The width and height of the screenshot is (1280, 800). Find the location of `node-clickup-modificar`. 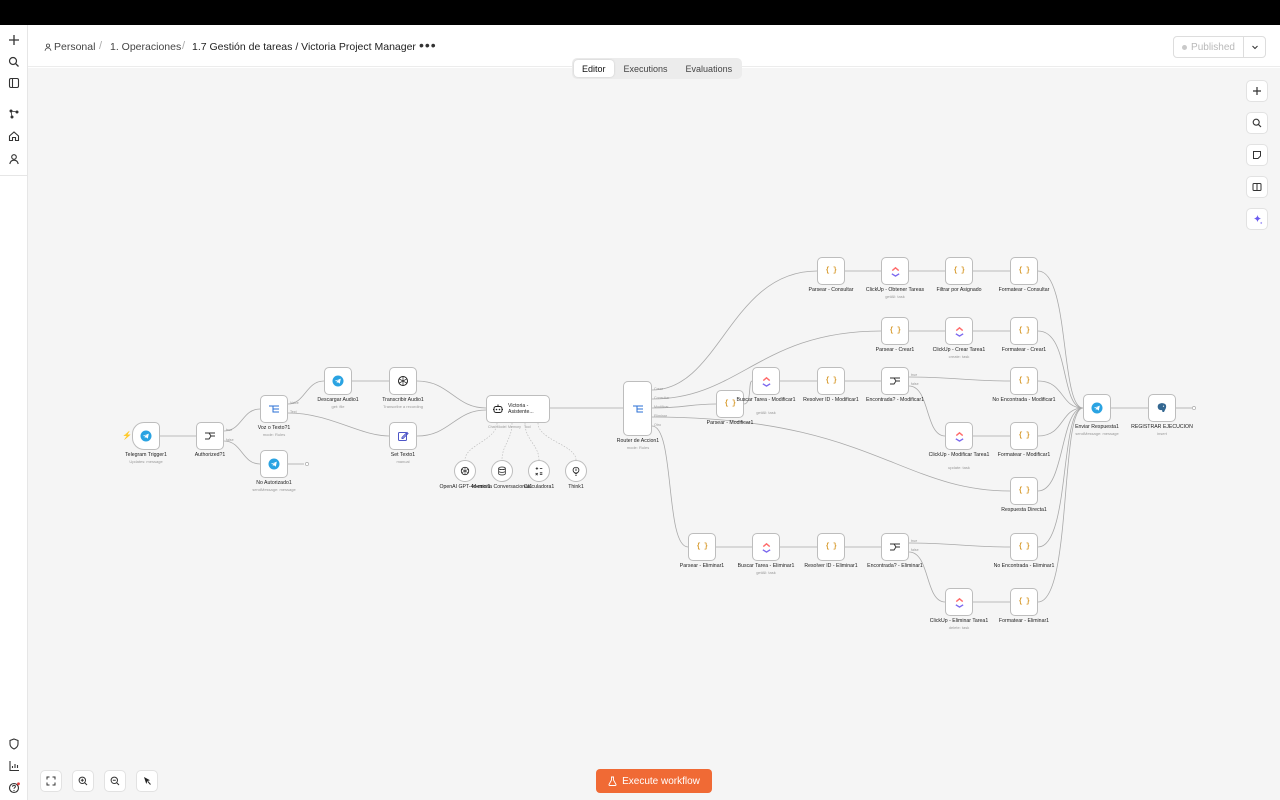

node-clickup-modificar is located at coordinates (959, 436).